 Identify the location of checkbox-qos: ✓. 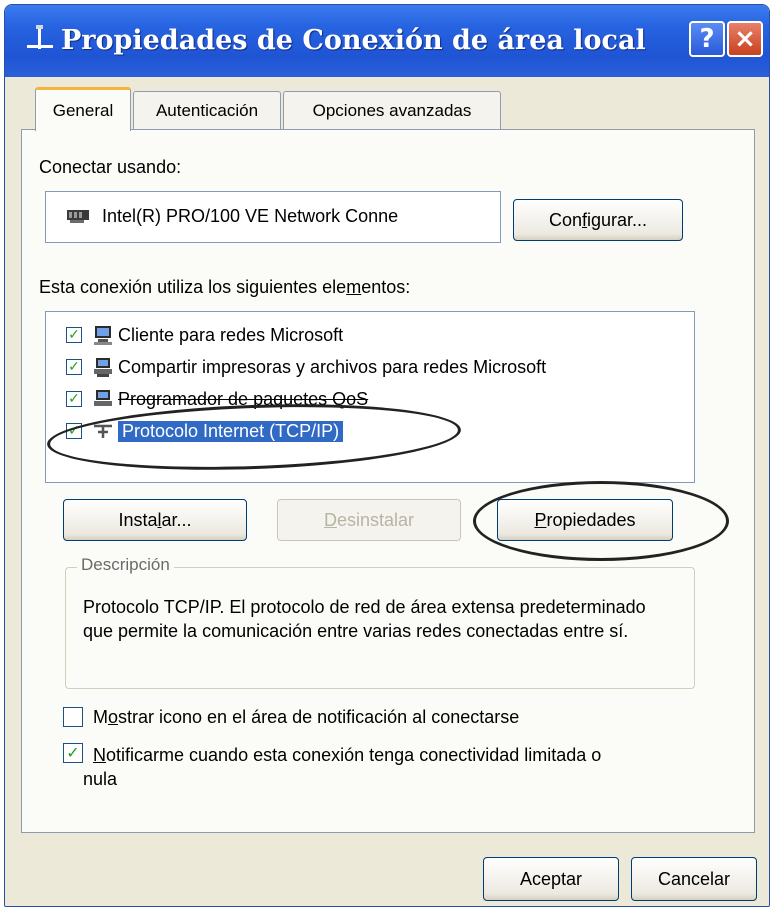
(74, 399).